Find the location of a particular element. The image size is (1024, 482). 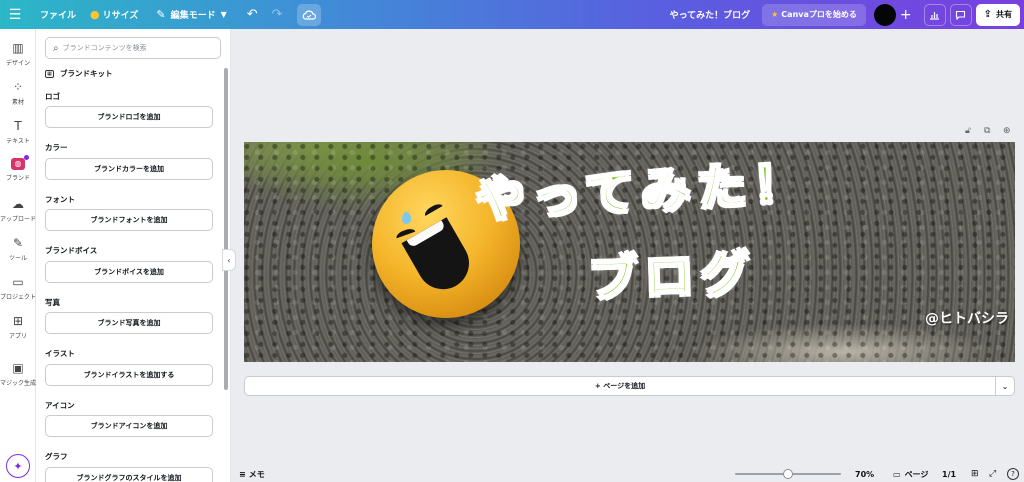

folder-icon: ▭ is located at coordinates (18, 282).